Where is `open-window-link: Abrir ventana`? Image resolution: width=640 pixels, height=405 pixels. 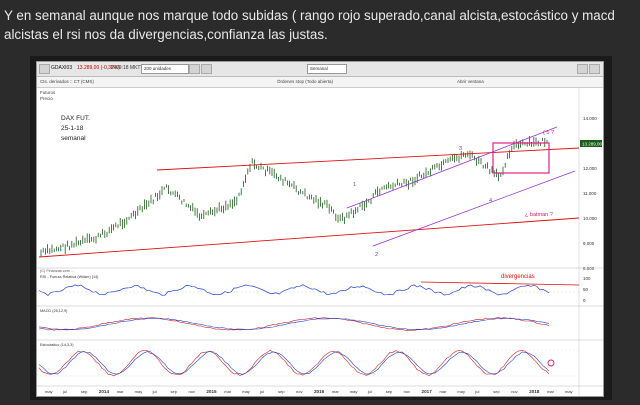
open-window-link: Abrir ventana is located at coordinates (470, 81).